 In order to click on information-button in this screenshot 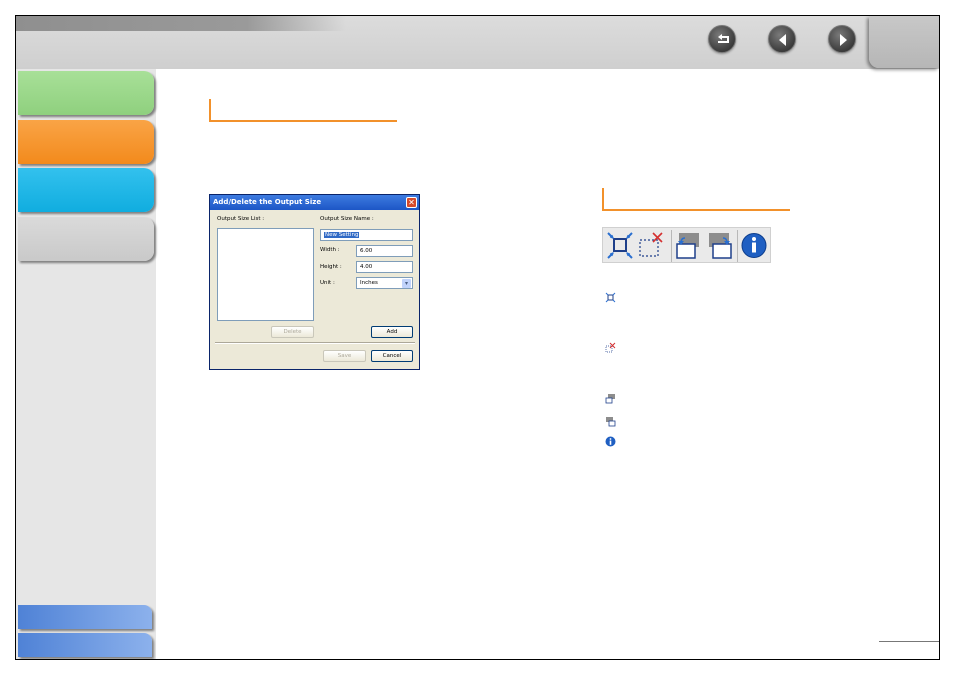, I will do `click(754, 245)`.